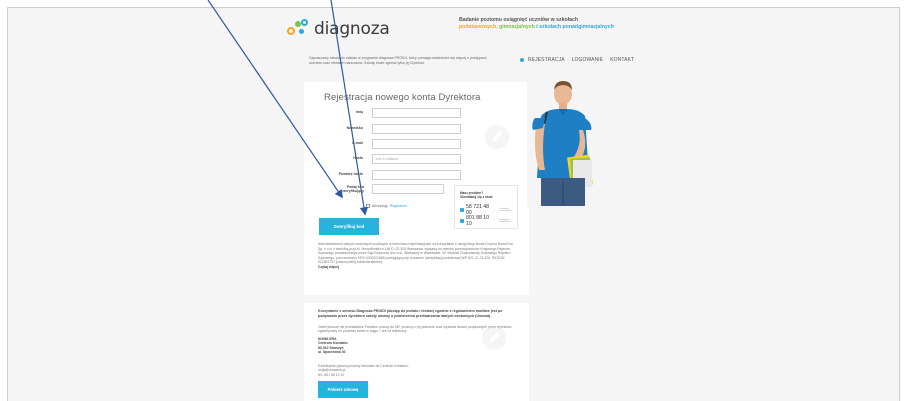 This screenshot has height=401, width=907. What do you see at coordinates (343, 389) in the screenshot?
I see `download-agreement-button: Pobierz umowę` at bounding box center [343, 389].